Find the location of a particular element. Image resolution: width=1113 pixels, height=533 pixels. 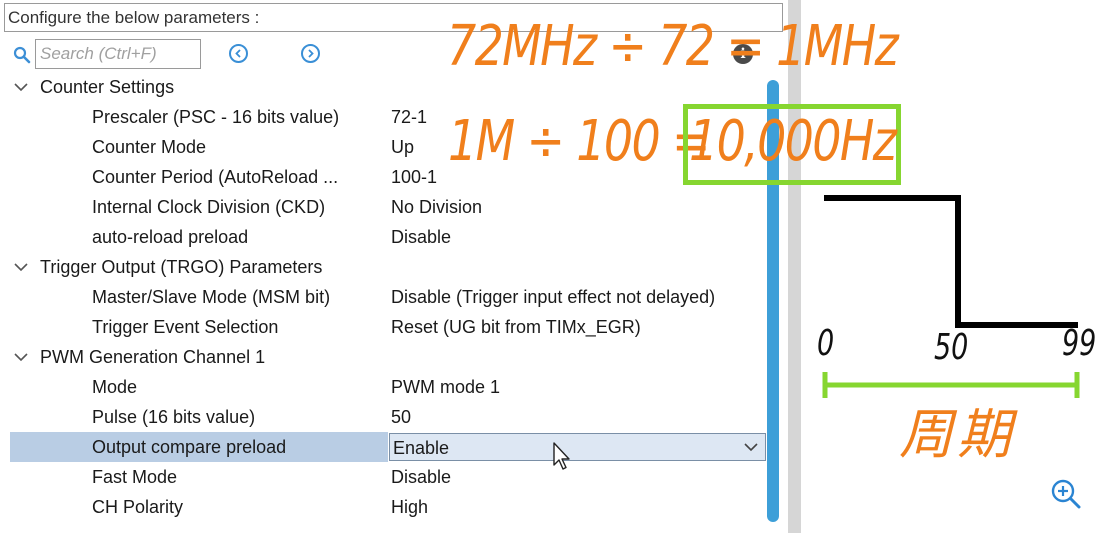

param-value: PWM mode 1 is located at coordinates (446, 387).